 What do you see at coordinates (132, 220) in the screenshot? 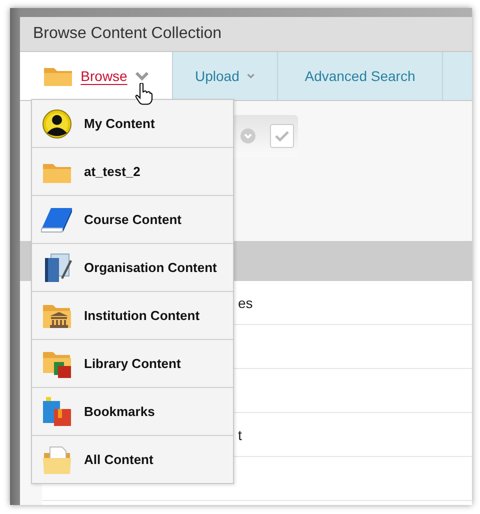
I see `menu-item: Course Content` at bounding box center [132, 220].